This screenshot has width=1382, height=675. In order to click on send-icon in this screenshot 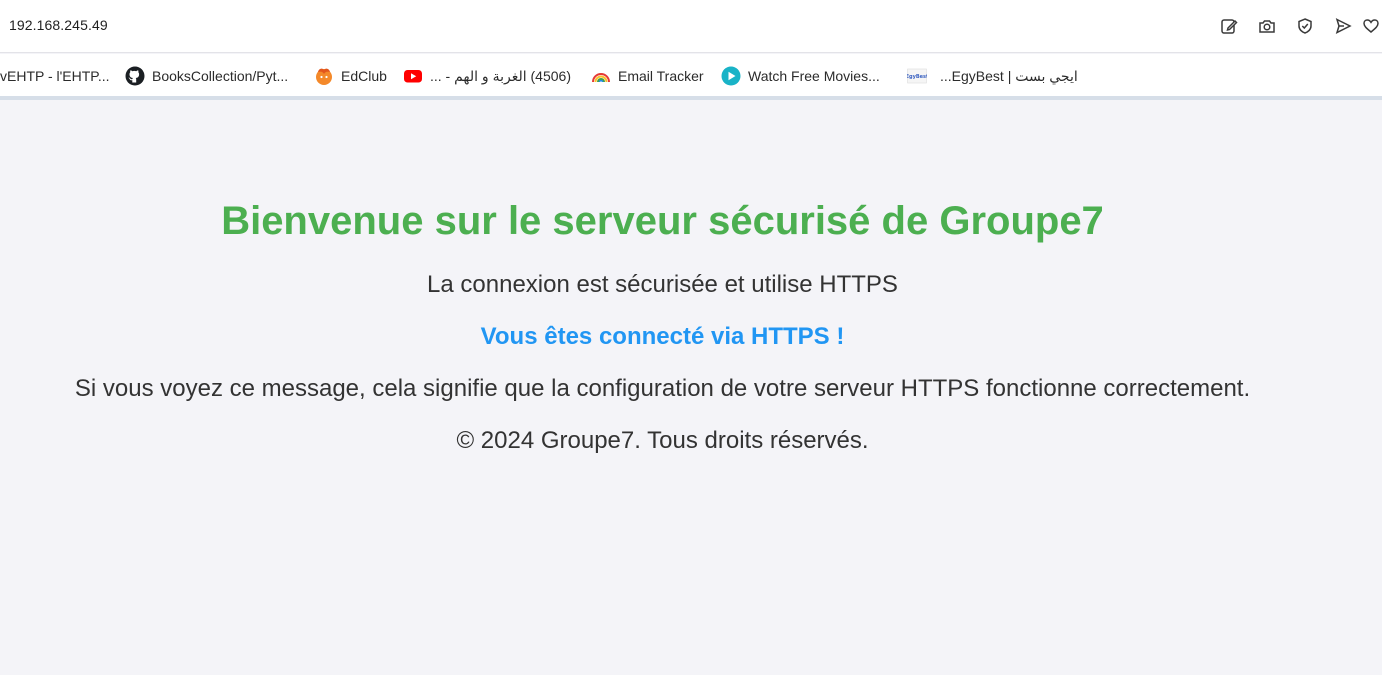, I will do `click(1343, 26)`.